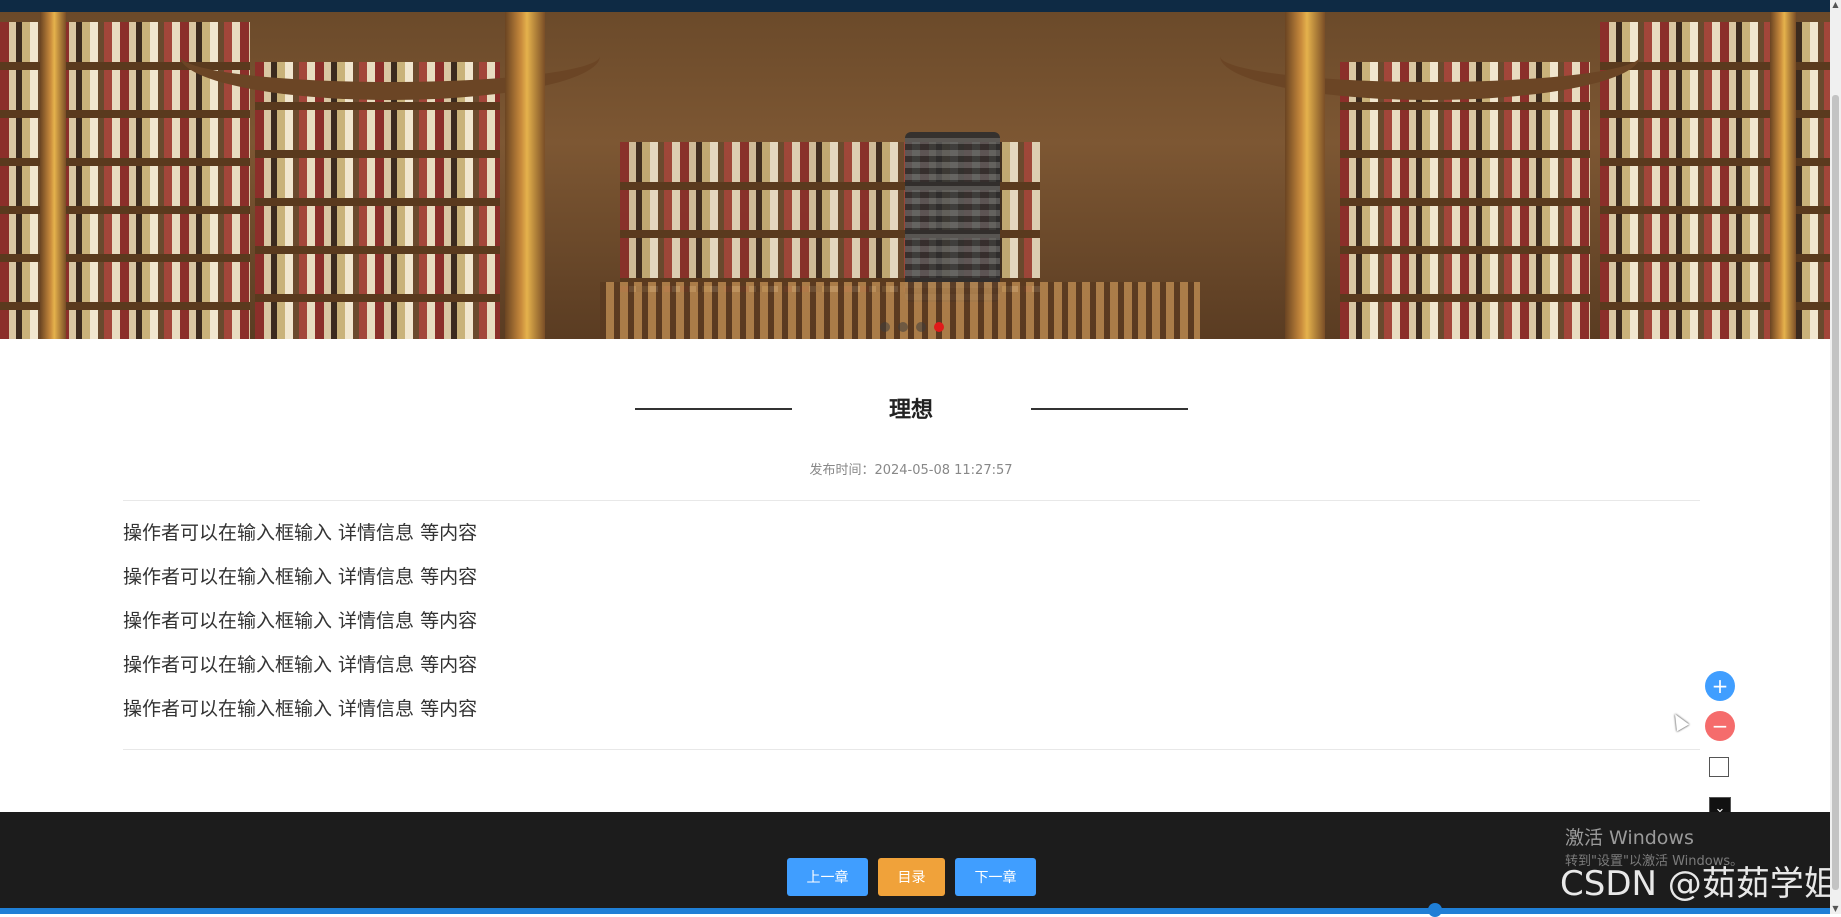 The height and width of the screenshot is (917, 1841). Describe the element at coordinates (911, 877) in the screenshot. I see `table-of-contents-button: 目录` at that location.